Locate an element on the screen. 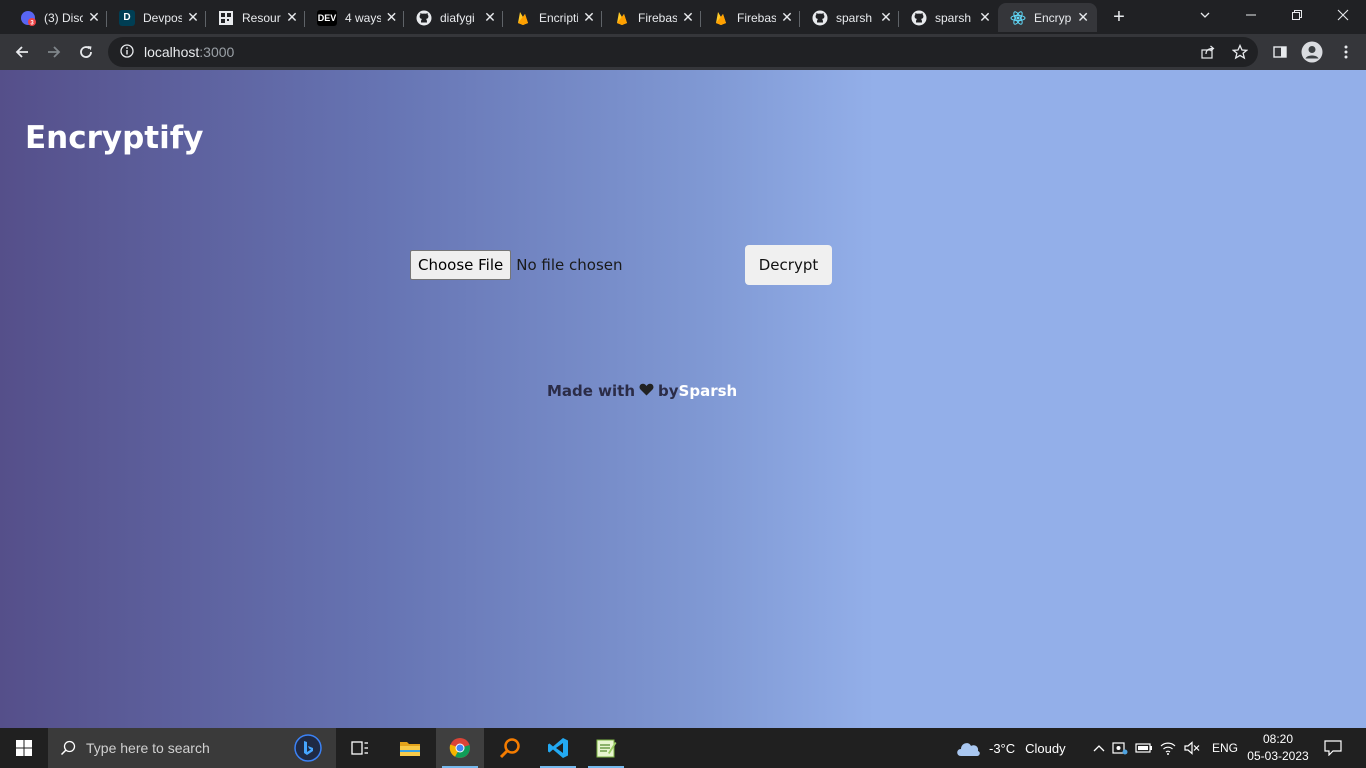 The width and height of the screenshot is (1366, 768). tab-dev-article: DEV 4 ways ✕ is located at coordinates (354, 17).